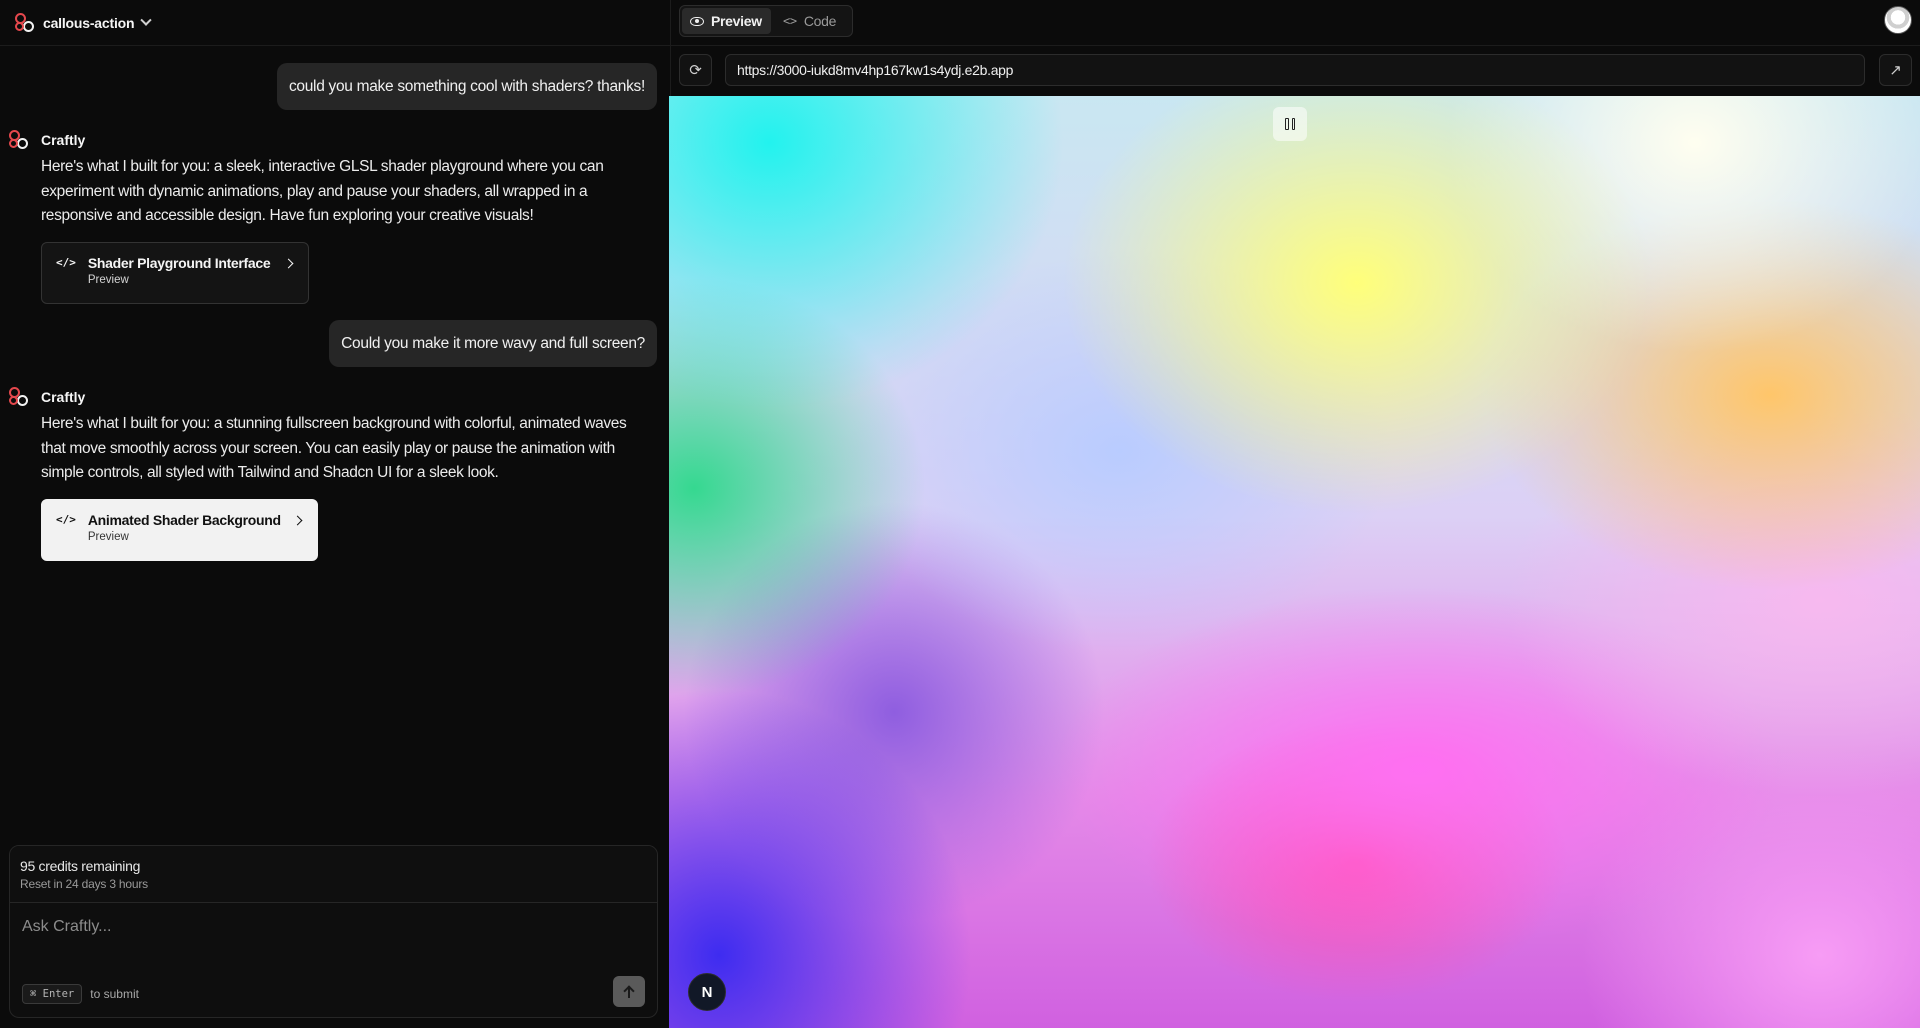 The width and height of the screenshot is (1920, 1030). I want to click on view-toggle: Preview <> Code, so click(766, 21).